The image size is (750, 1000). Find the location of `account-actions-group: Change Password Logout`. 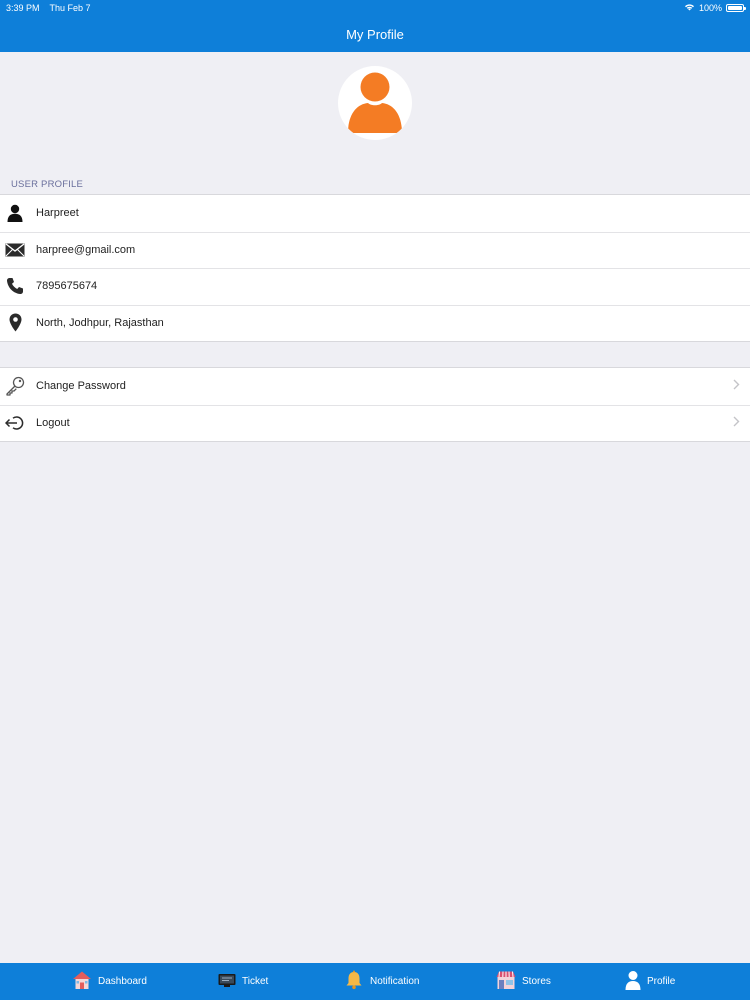

account-actions-group: Change Password Logout is located at coordinates (375, 404).